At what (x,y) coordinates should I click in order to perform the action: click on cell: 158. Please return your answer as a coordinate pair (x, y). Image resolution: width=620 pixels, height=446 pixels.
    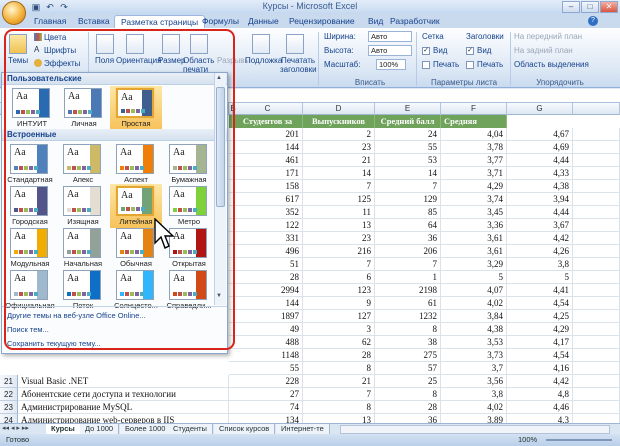
    Looking at the image, I should click on (266, 186).